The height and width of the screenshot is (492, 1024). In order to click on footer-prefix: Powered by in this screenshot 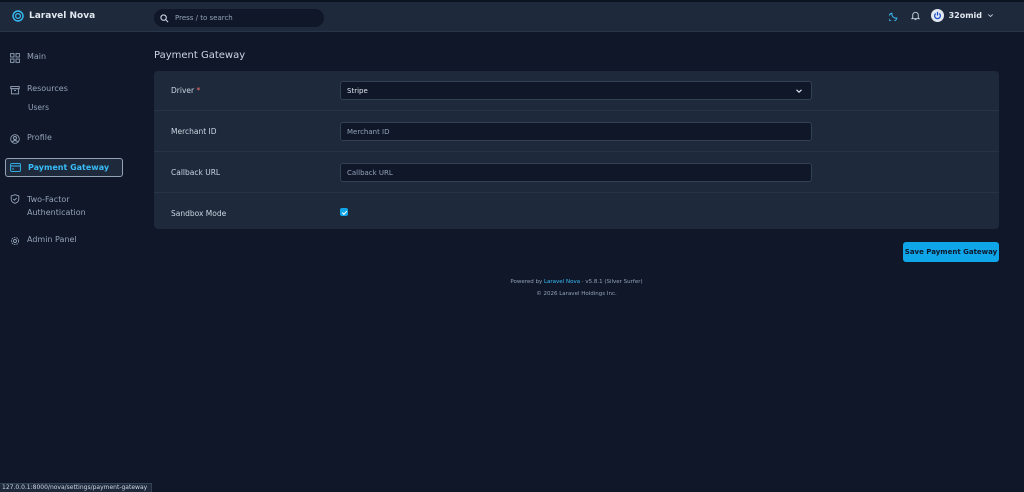, I will do `click(526, 282)`.